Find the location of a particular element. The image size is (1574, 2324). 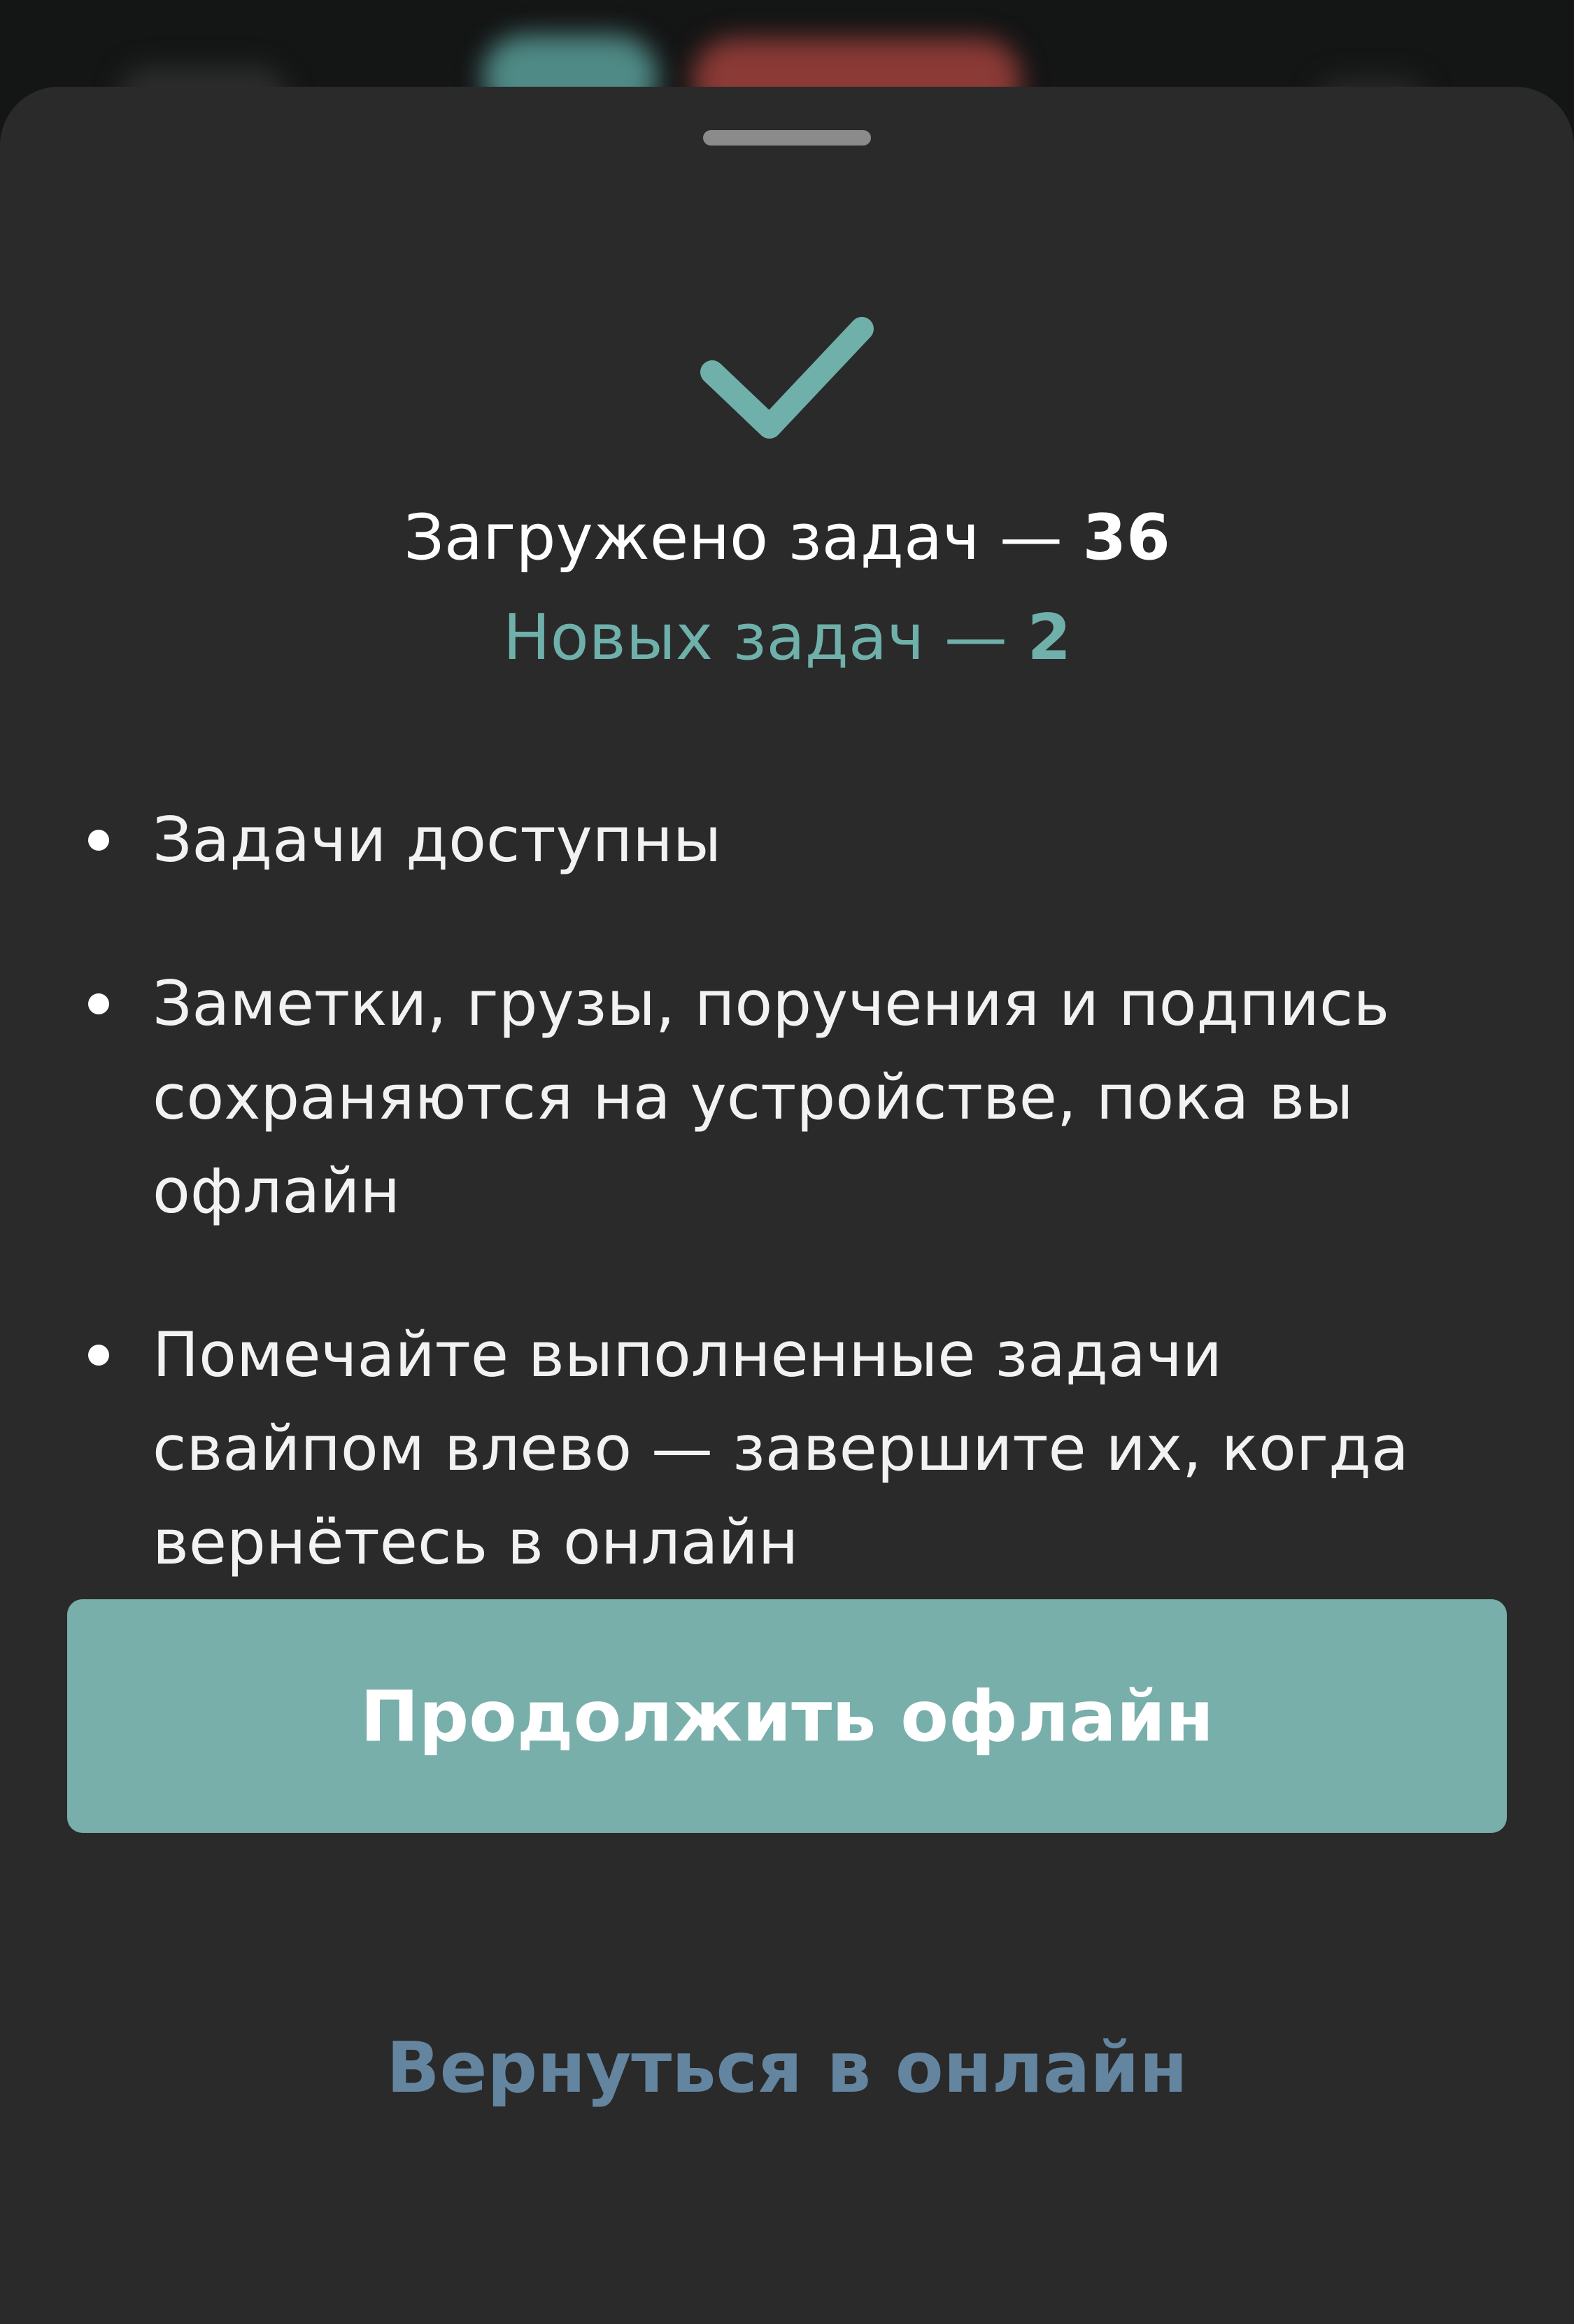

return-online-button: Вернуться в онлайн is located at coordinates (787, 2067).